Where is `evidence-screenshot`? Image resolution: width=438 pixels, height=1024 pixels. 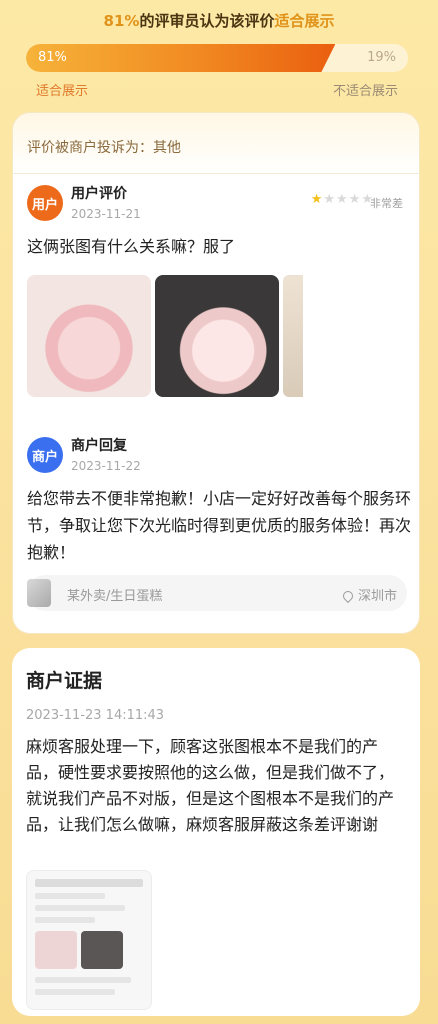 evidence-screenshot is located at coordinates (89, 940).